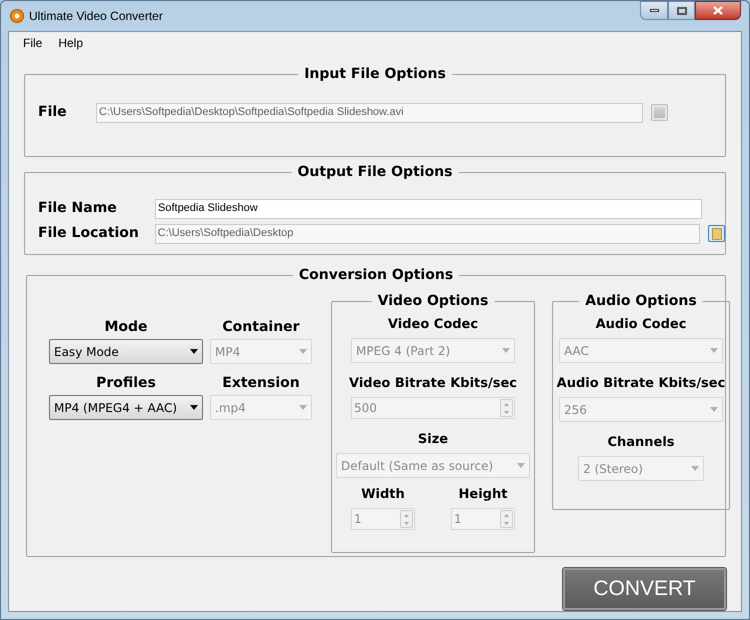 This screenshot has width=750, height=620. What do you see at coordinates (641, 443) in the screenshot?
I see `field-label: Channels` at bounding box center [641, 443].